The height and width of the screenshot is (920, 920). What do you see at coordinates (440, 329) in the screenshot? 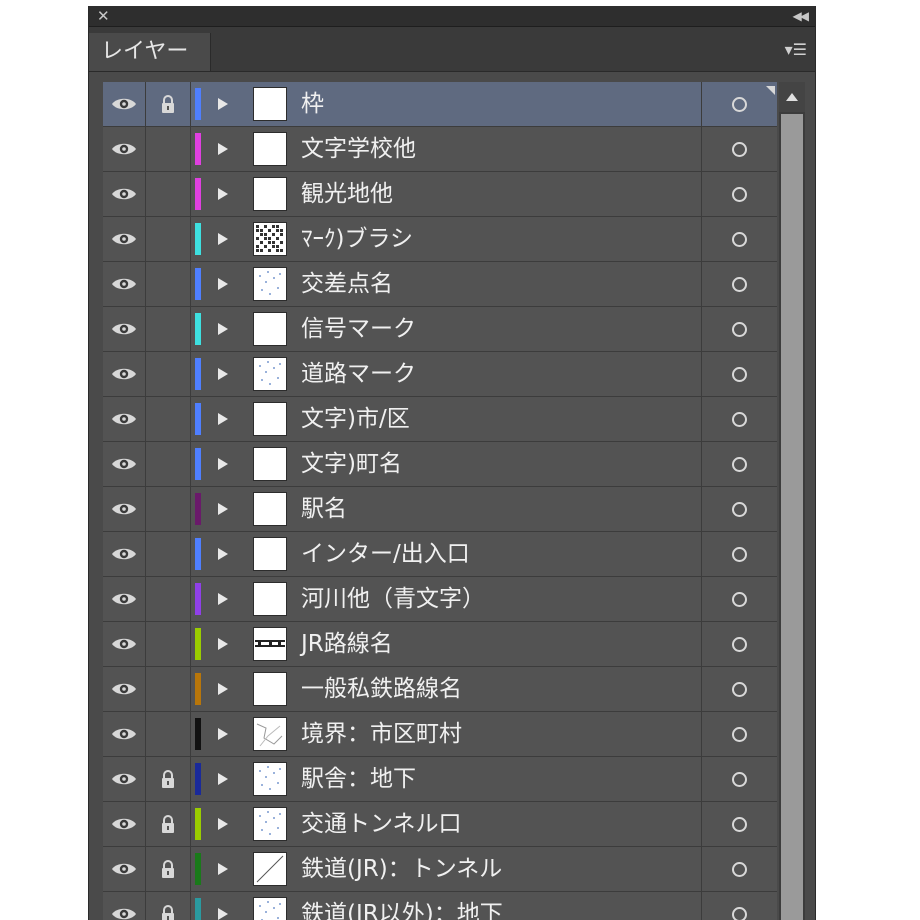
I see `layer-row: 信号マーク` at bounding box center [440, 329].